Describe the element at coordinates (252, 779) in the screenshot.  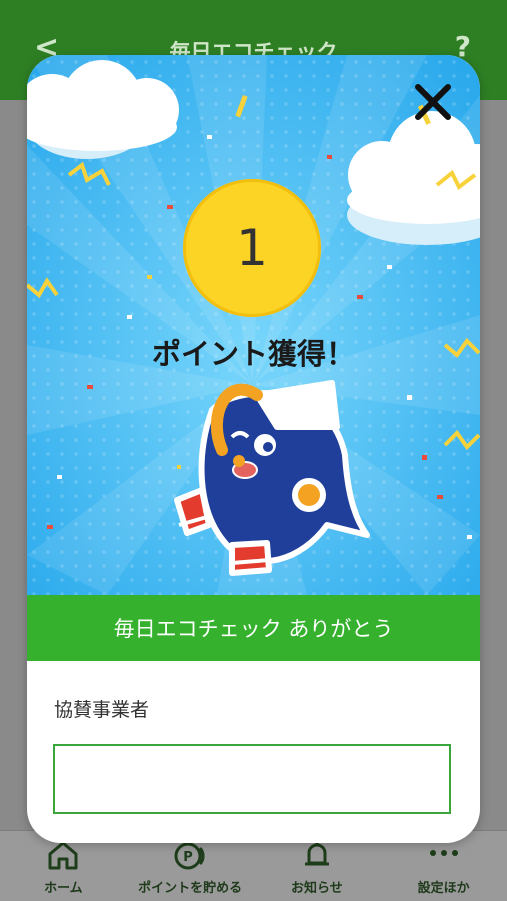
I see `sponsor-box` at that location.